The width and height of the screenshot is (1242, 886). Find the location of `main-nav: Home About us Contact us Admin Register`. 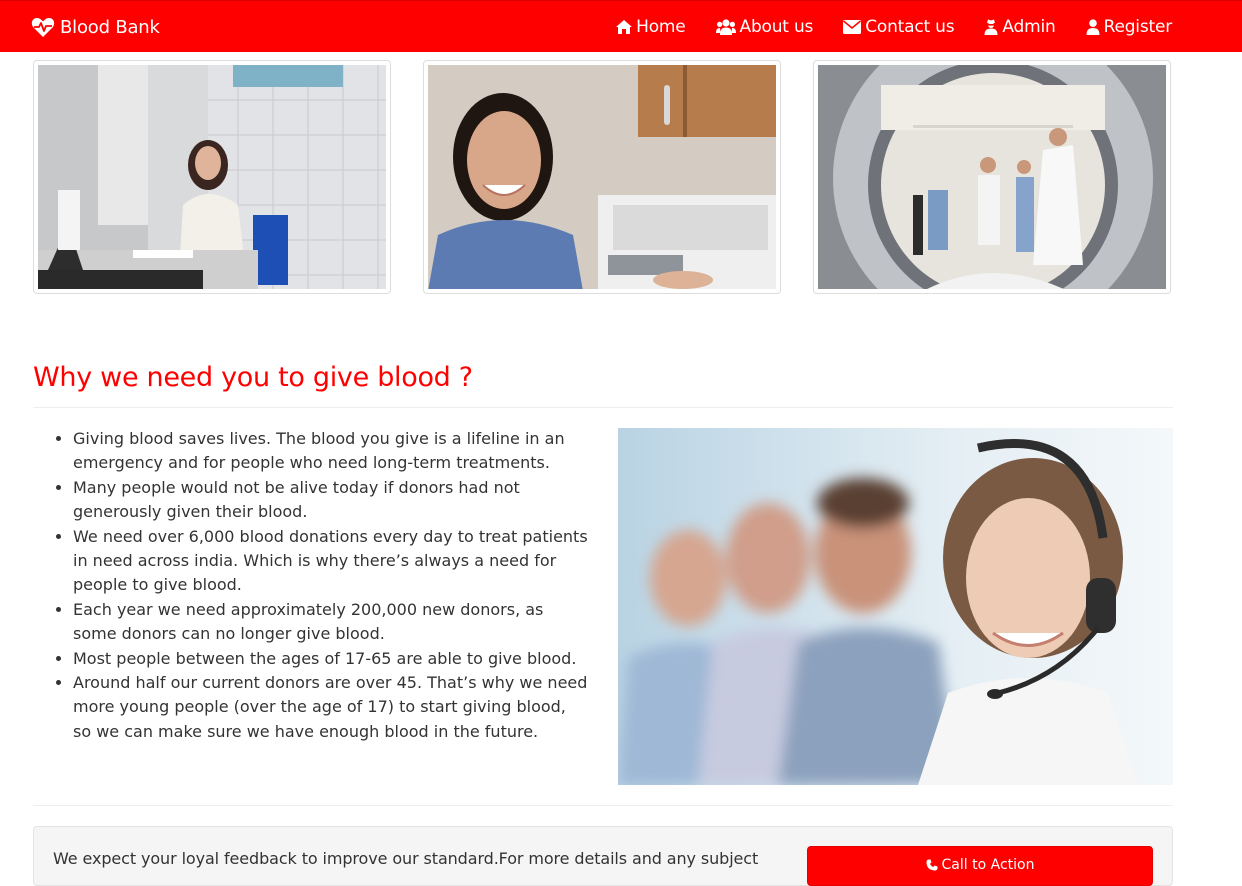

main-nav: Home About us Contact us Admin Register is located at coordinates (879, 27).